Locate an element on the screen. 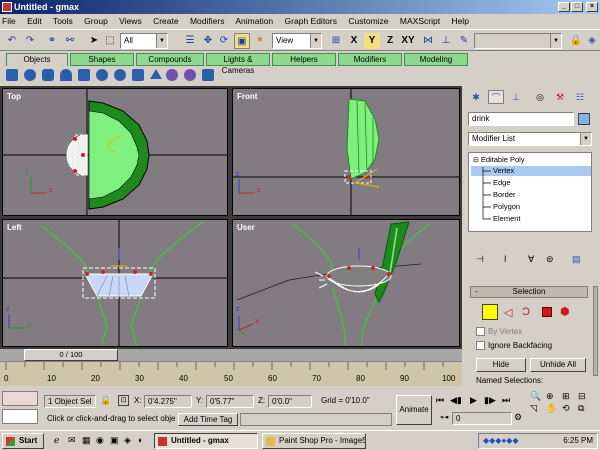 Image resolution: width=600 pixels, height=450 pixels. axis-x-button: X is located at coordinates (354, 41).